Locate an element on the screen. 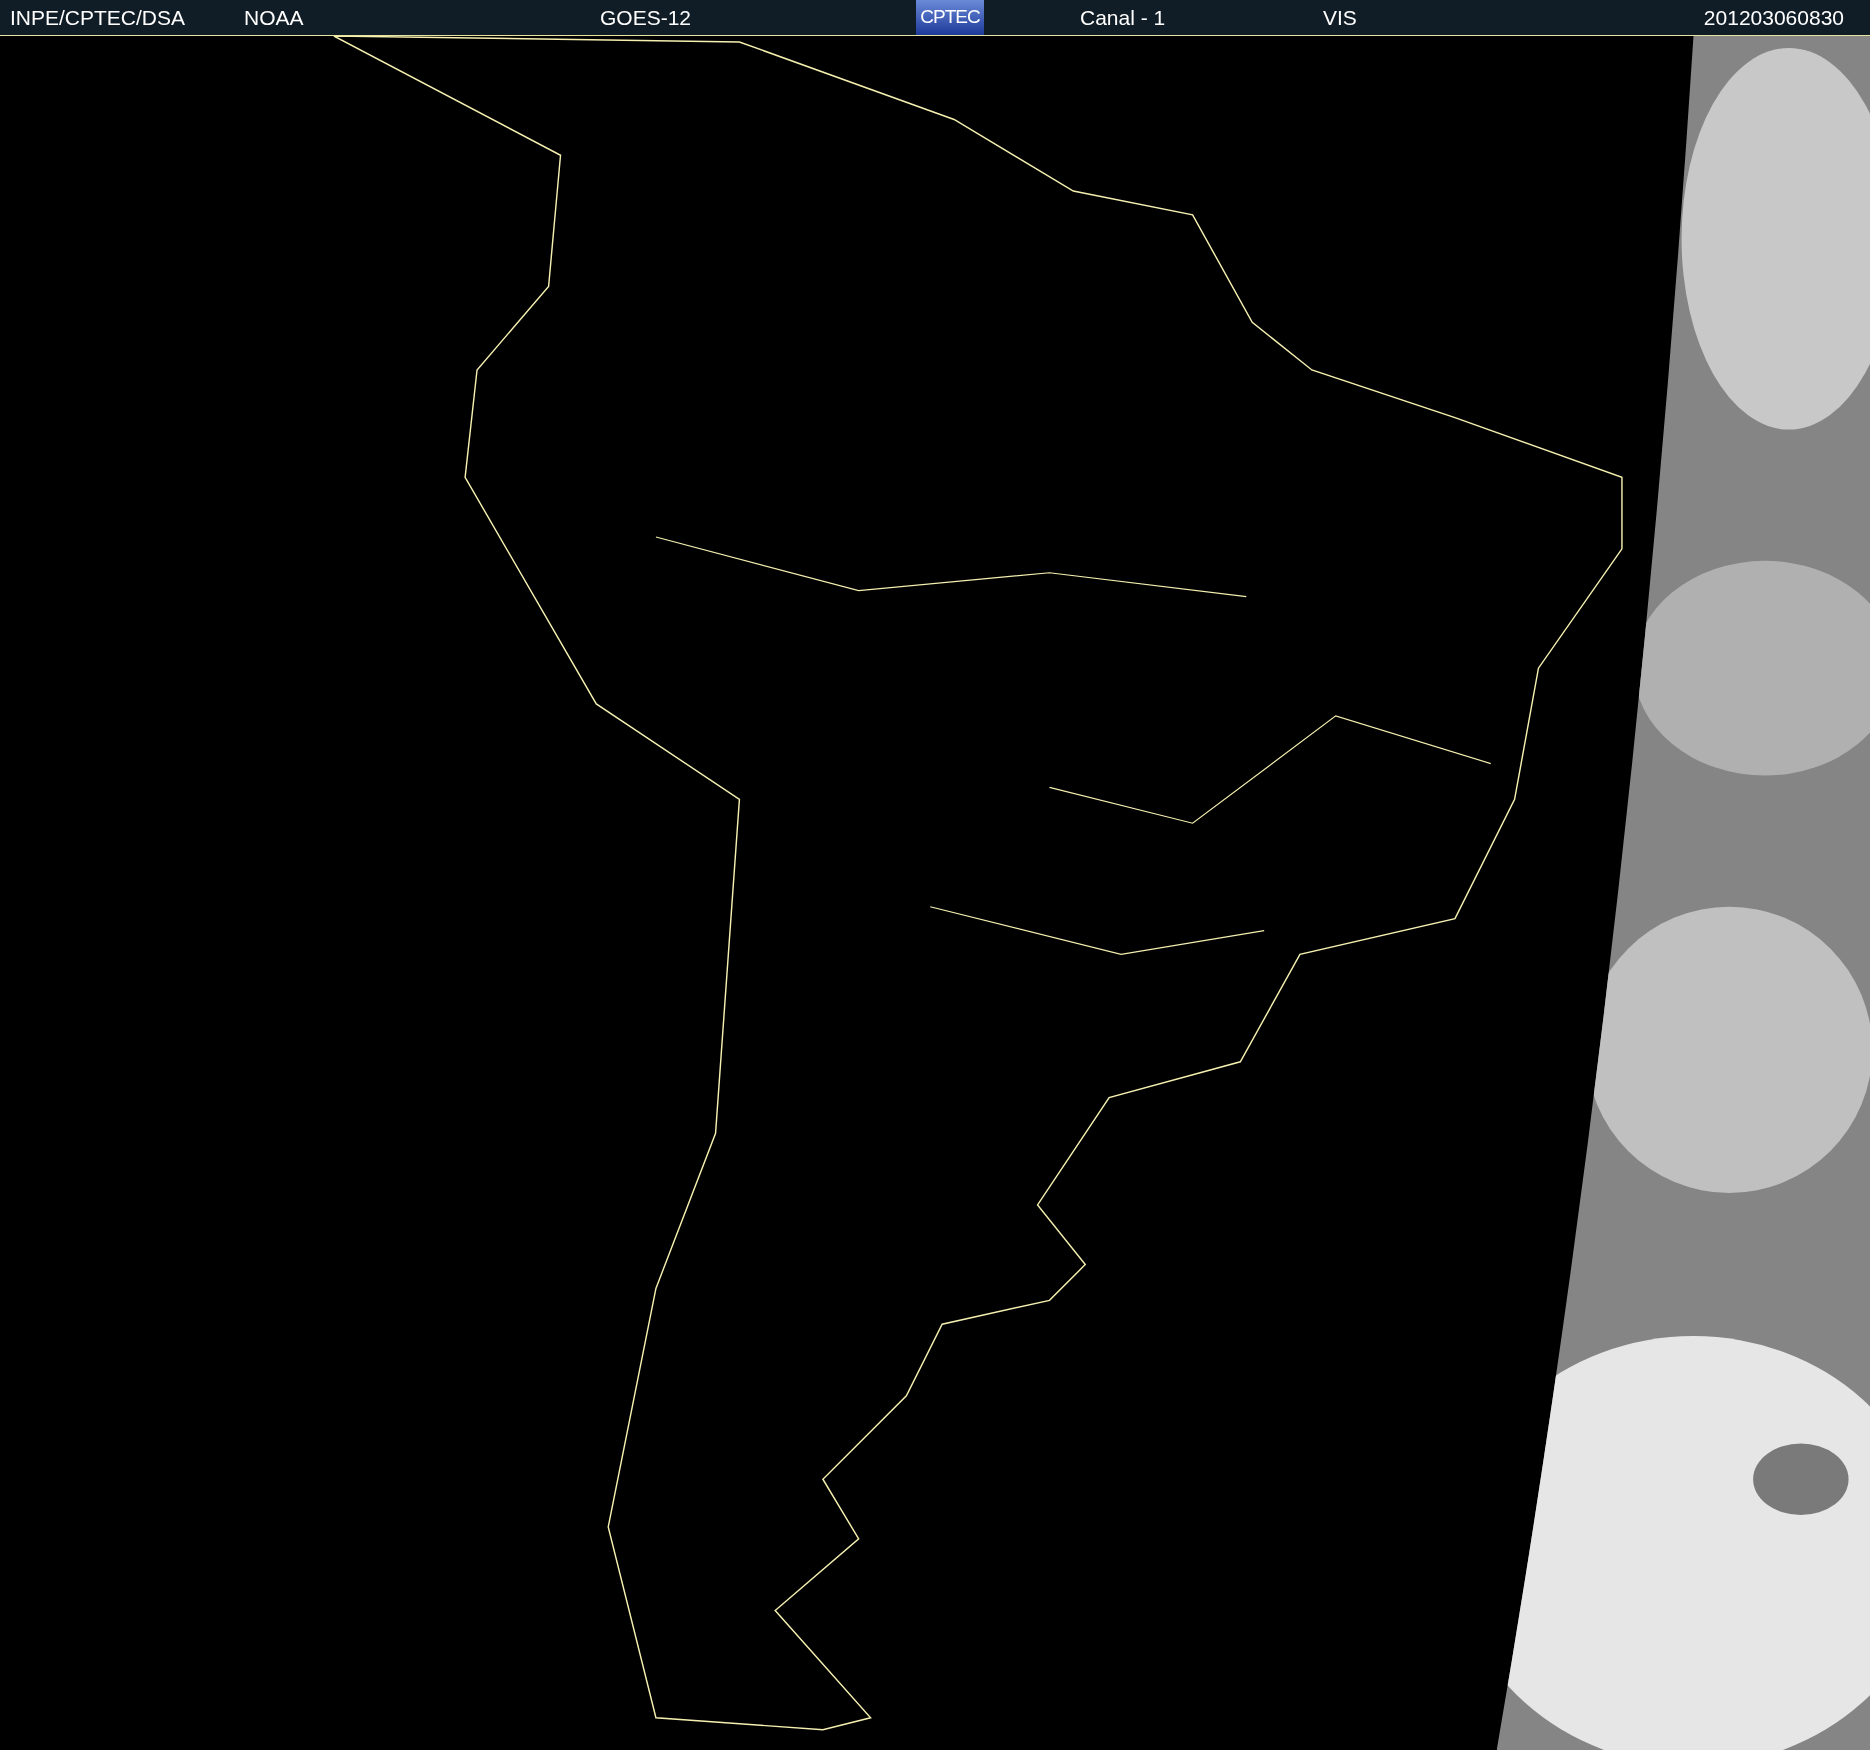 This screenshot has width=1870, height=1750. satellite-label: GOES-12 is located at coordinates (646, 17).